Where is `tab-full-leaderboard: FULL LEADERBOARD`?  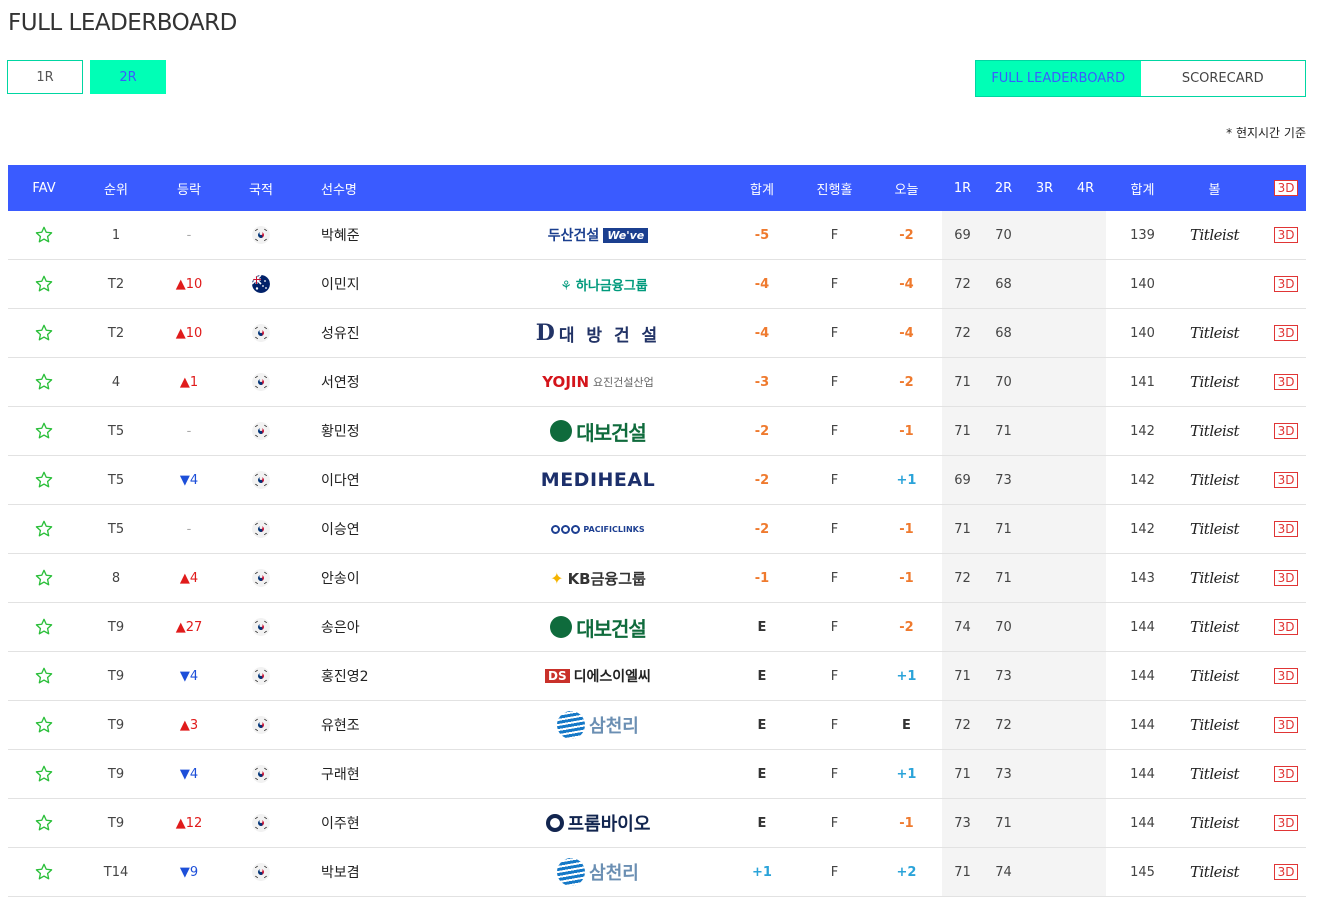 tab-full-leaderboard: FULL LEADERBOARD is located at coordinates (1058, 78).